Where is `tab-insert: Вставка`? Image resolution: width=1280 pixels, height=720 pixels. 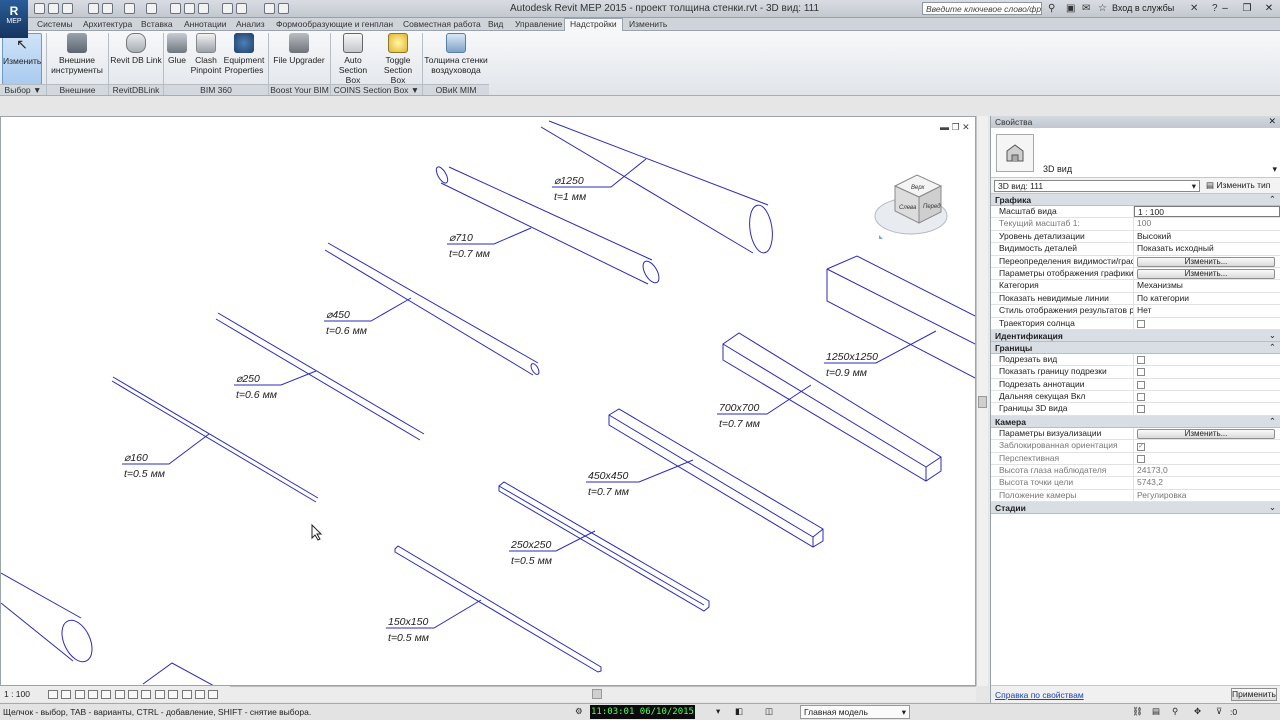 tab-insert: Вставка is located at coordinates (157, 24).